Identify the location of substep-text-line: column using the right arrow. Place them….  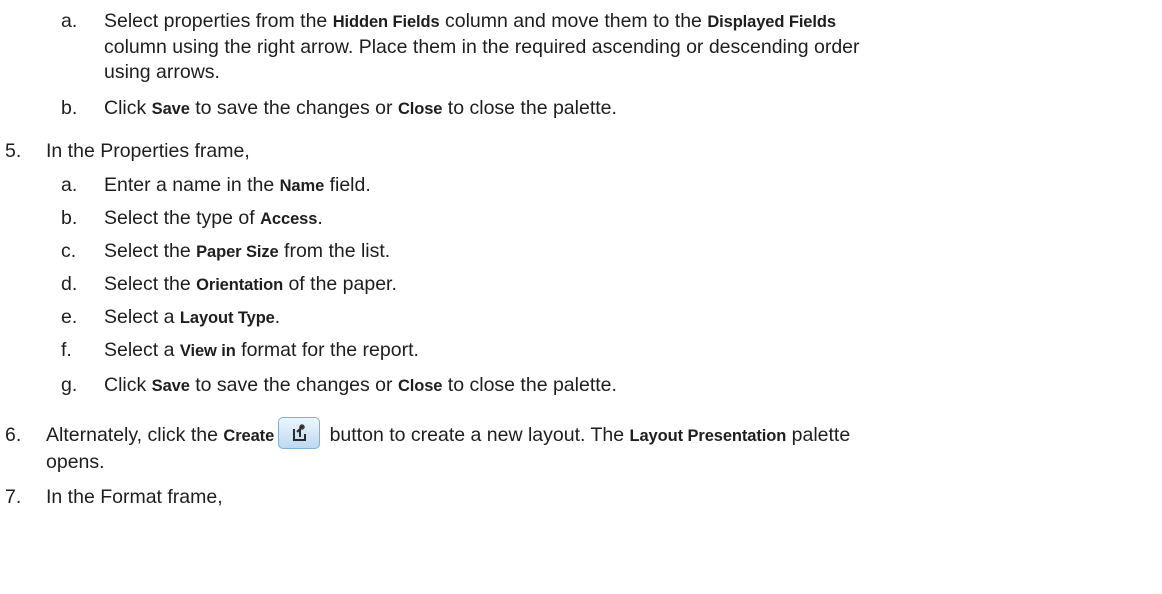
(482, 47).